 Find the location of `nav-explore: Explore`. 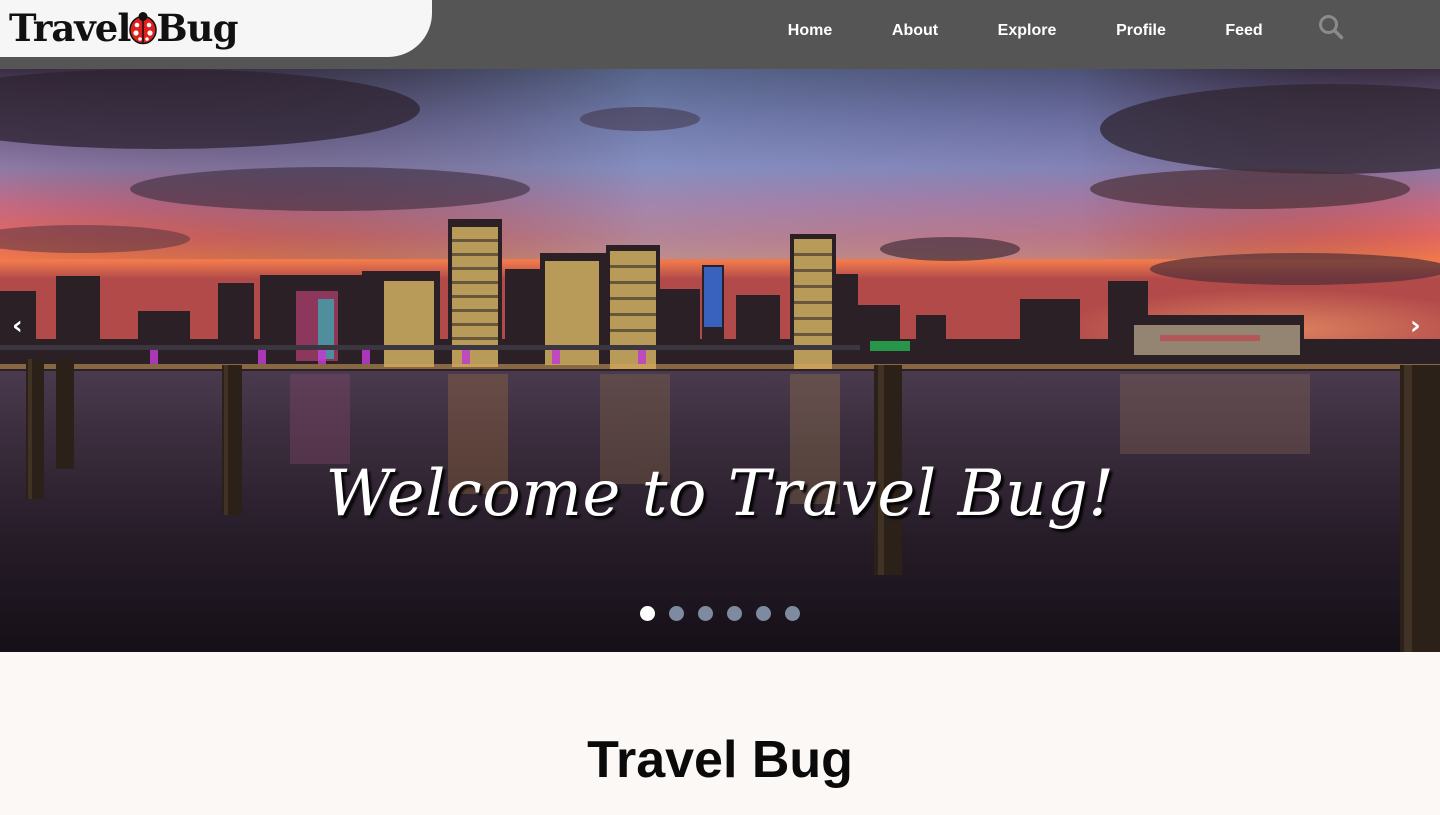

nav-explore: Explore is located at coordinates (1027, 31).